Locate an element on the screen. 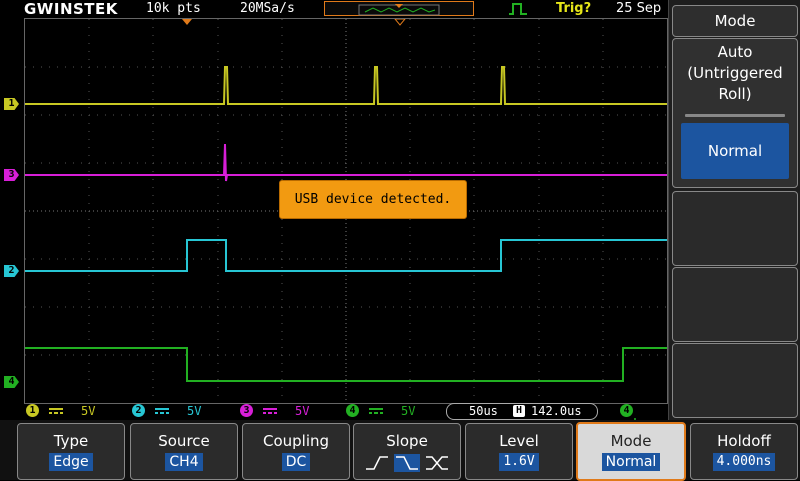  ch3-scale: 5V is located at coordinates (302, 411).